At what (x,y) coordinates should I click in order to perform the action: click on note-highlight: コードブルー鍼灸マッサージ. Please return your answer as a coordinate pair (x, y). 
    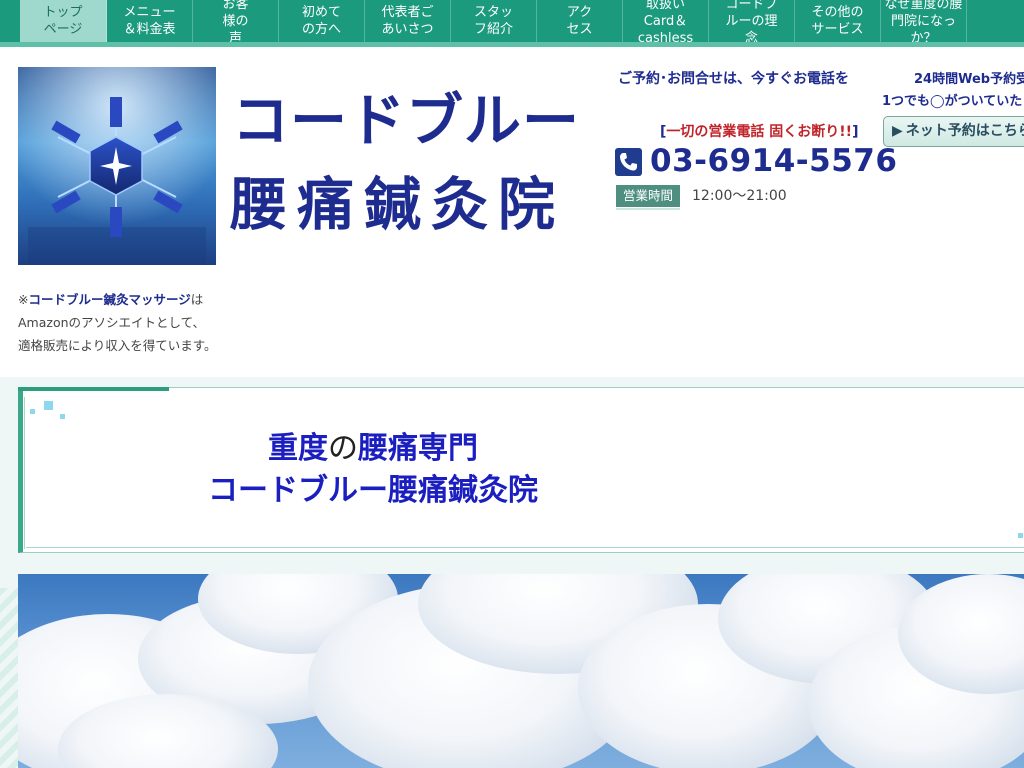
    Looking at the image, I should click on (109, 299).